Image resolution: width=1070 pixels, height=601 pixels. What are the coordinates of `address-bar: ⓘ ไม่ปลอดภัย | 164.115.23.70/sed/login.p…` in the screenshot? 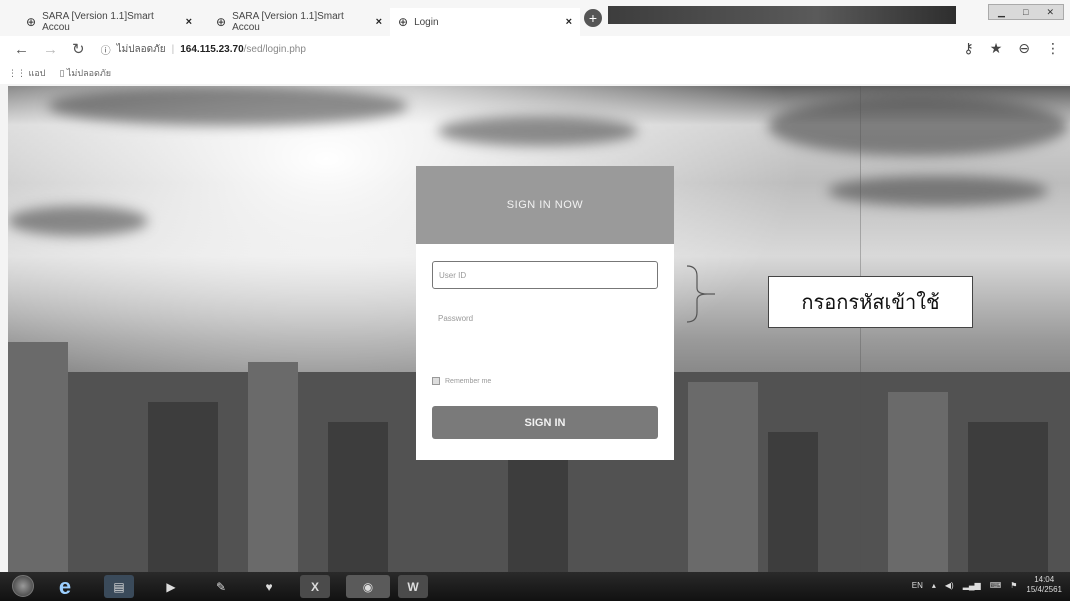 It's located at (203, 49).